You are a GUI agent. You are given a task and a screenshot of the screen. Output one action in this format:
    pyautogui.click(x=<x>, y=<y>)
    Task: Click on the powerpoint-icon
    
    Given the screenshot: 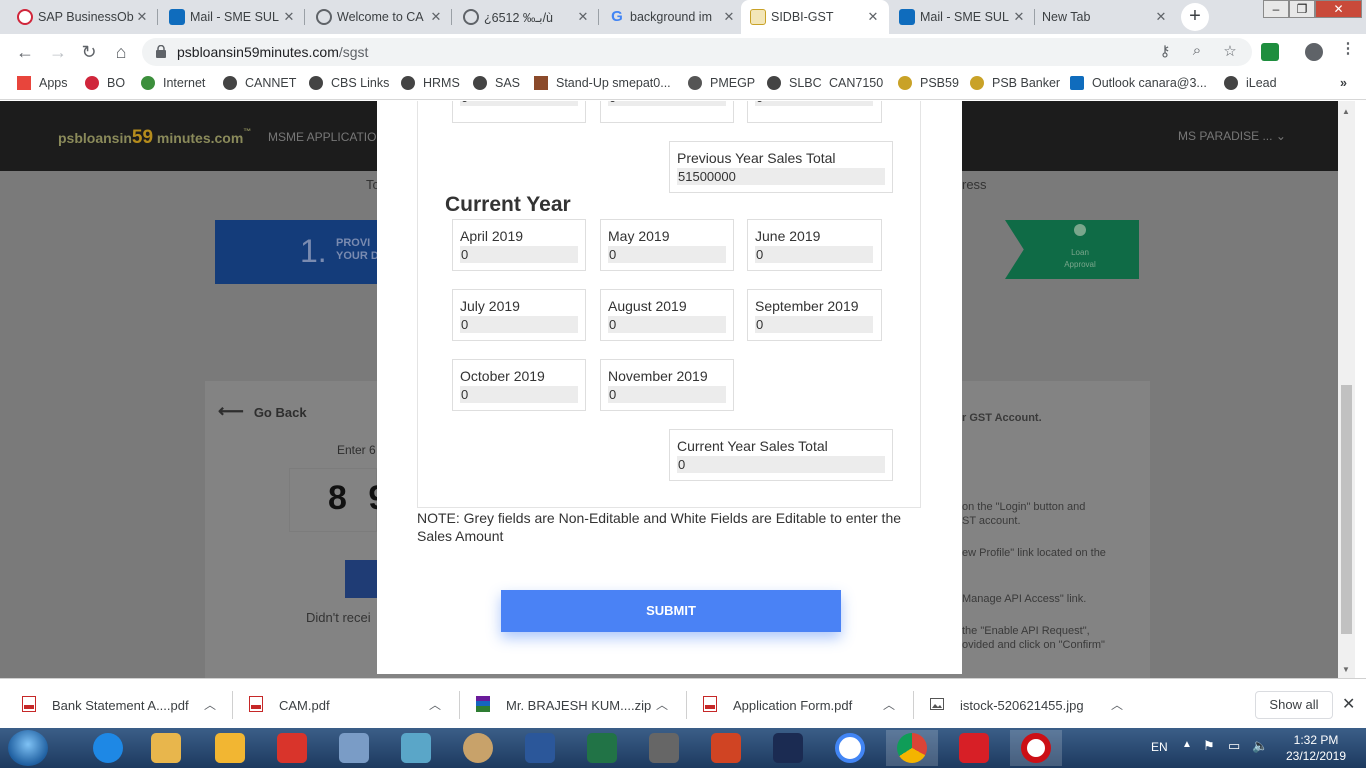 What is the action you would take?
    pyautogui.click(x=726, y=748)
    